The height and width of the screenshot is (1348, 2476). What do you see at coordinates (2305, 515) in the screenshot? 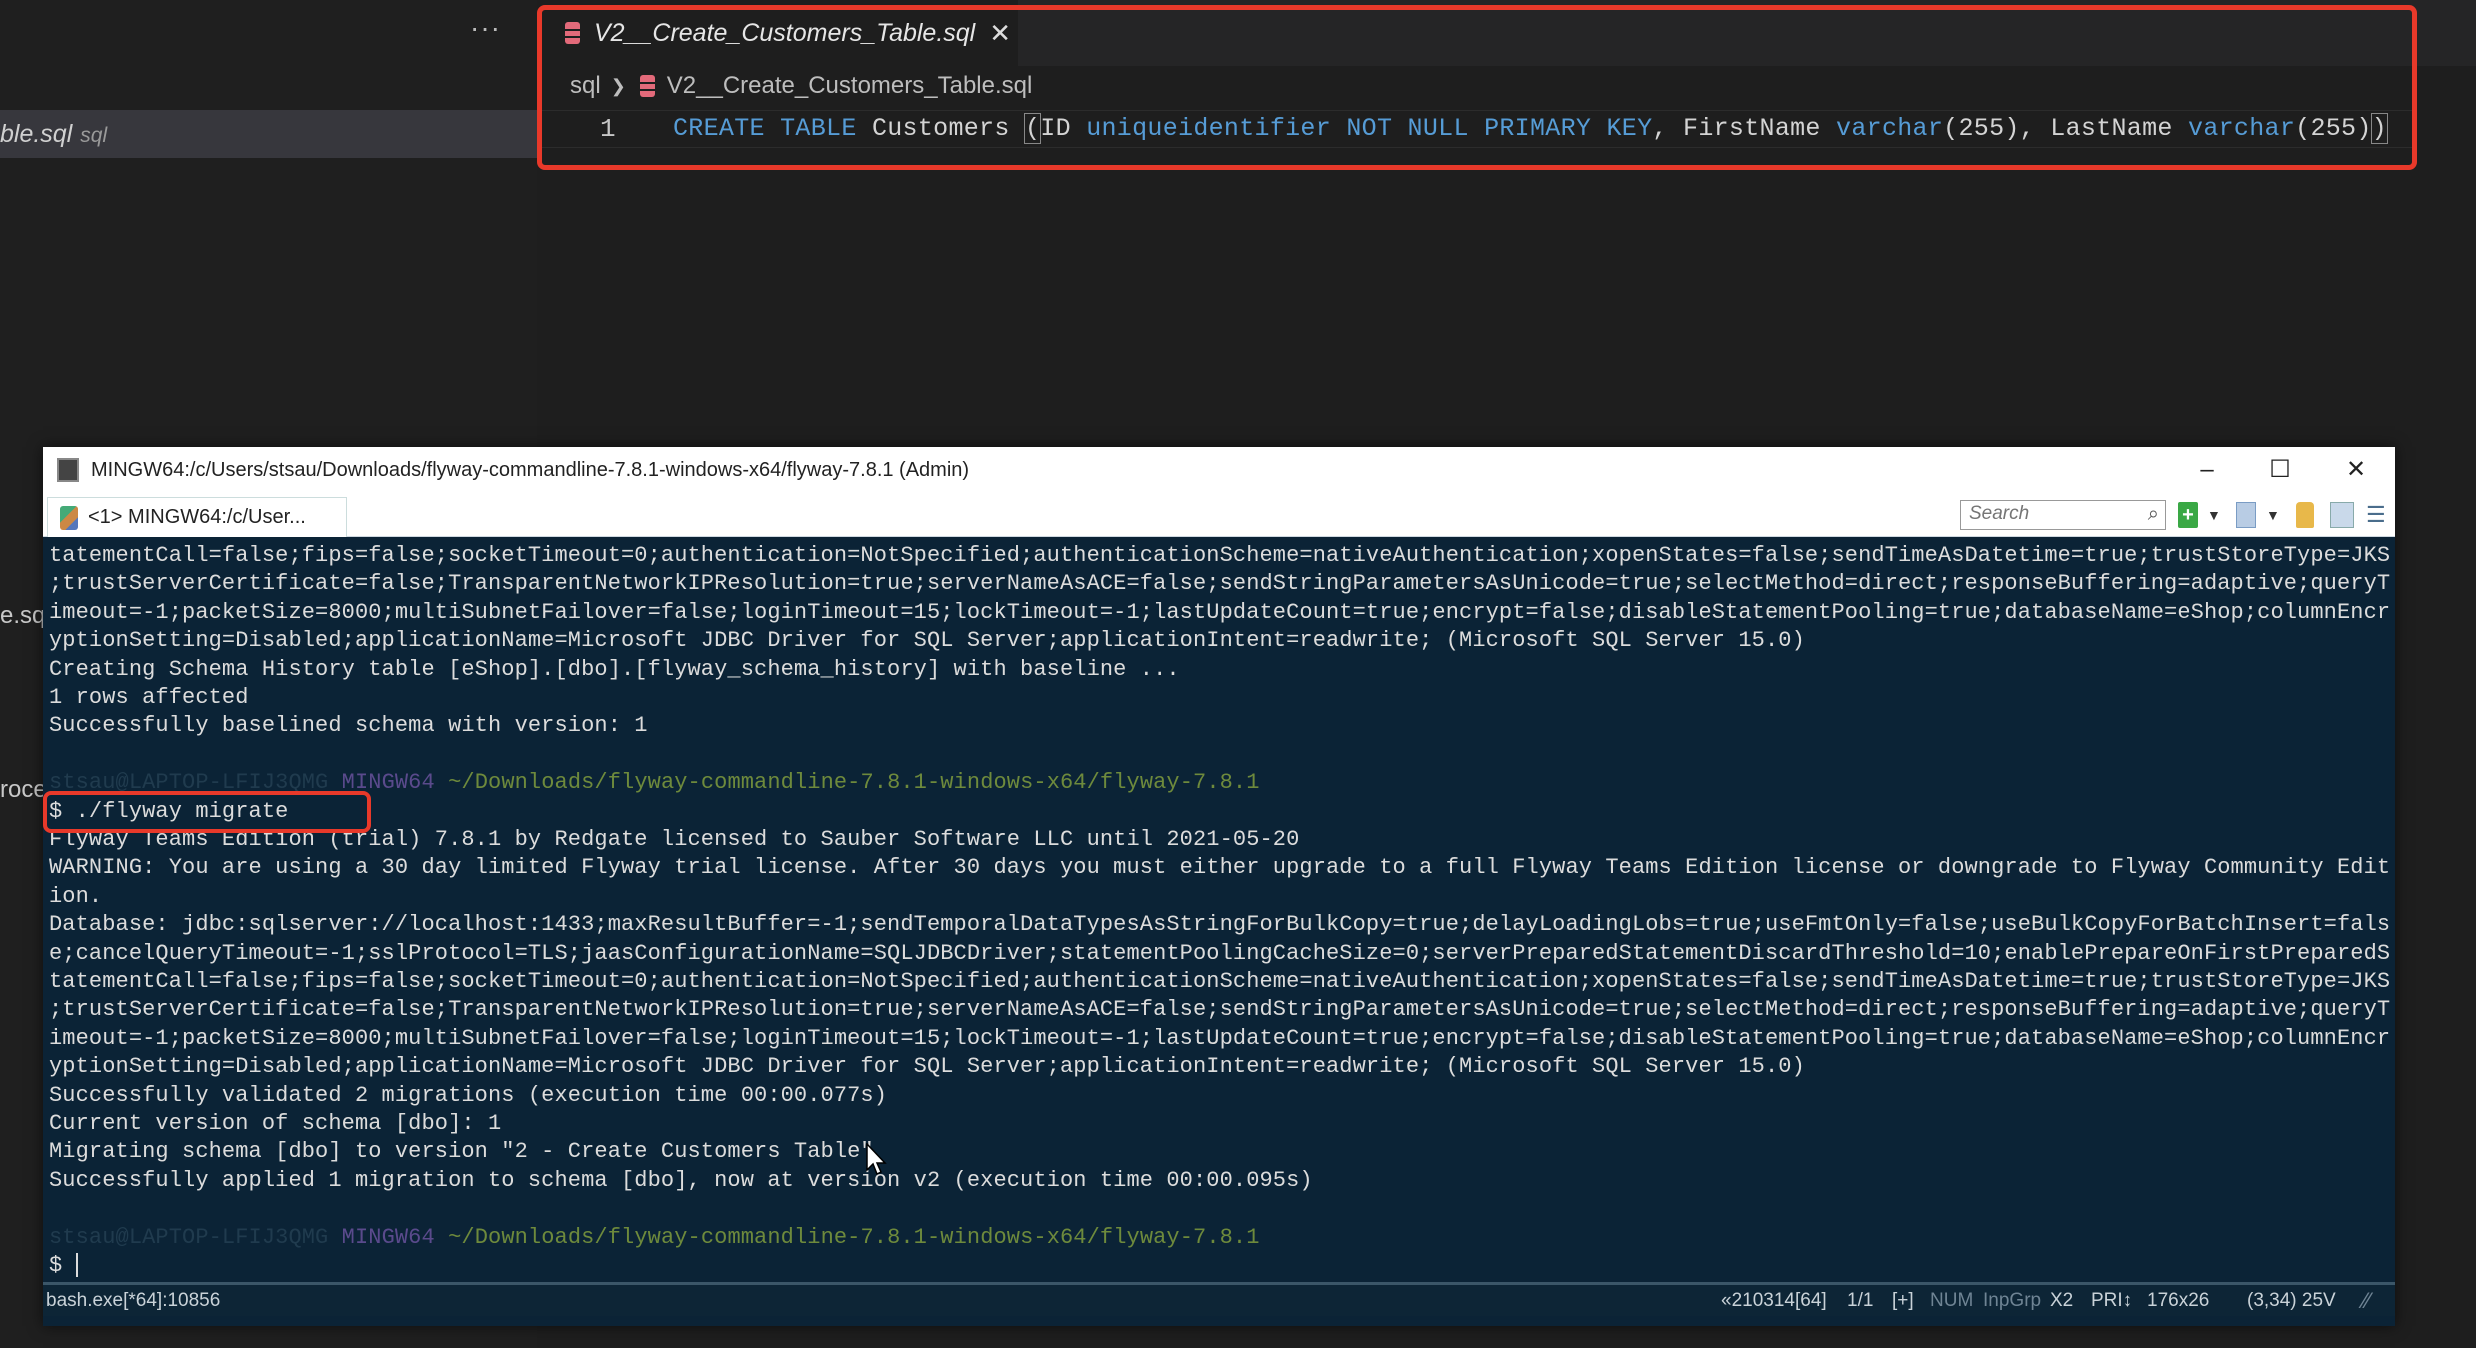
I see `lock-icon` at bounding box center [2305, 515].